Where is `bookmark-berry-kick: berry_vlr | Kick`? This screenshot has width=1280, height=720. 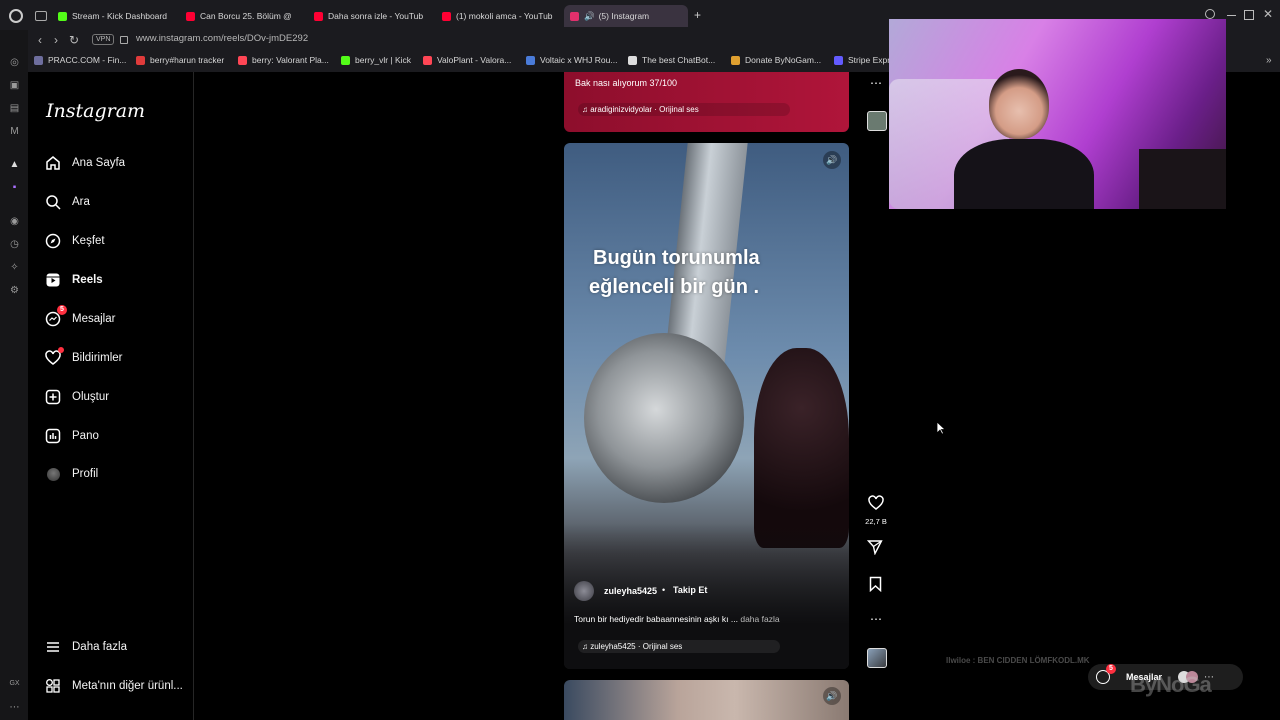
bookmark-berry-kick: berry_vlr | Kick is located at coordinates (376, 60).